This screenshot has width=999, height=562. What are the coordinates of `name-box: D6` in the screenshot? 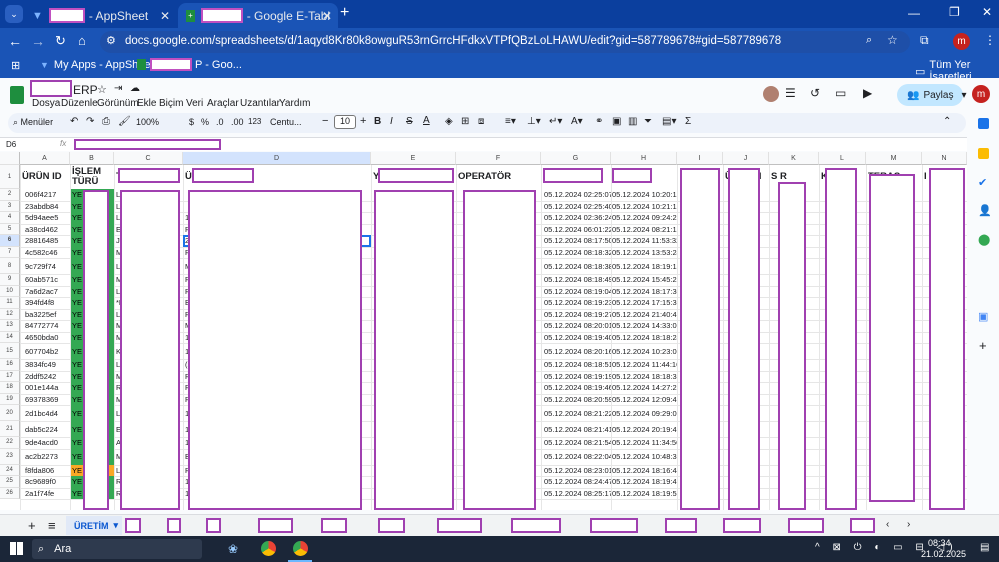 It's located at (11, 144).